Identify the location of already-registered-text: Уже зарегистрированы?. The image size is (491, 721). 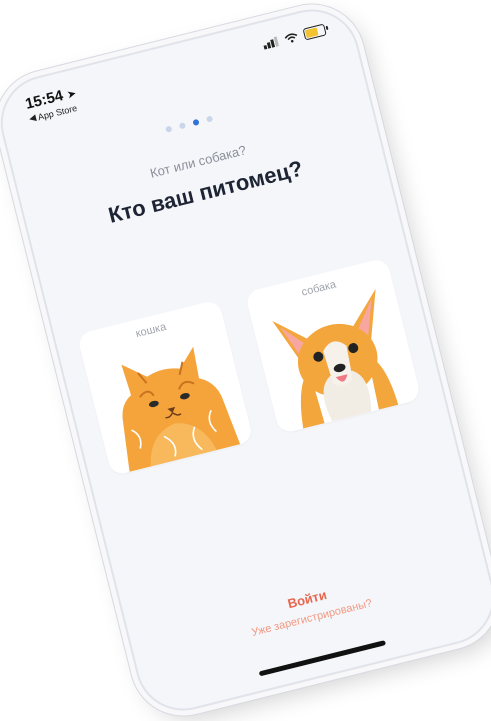
(312, 618).